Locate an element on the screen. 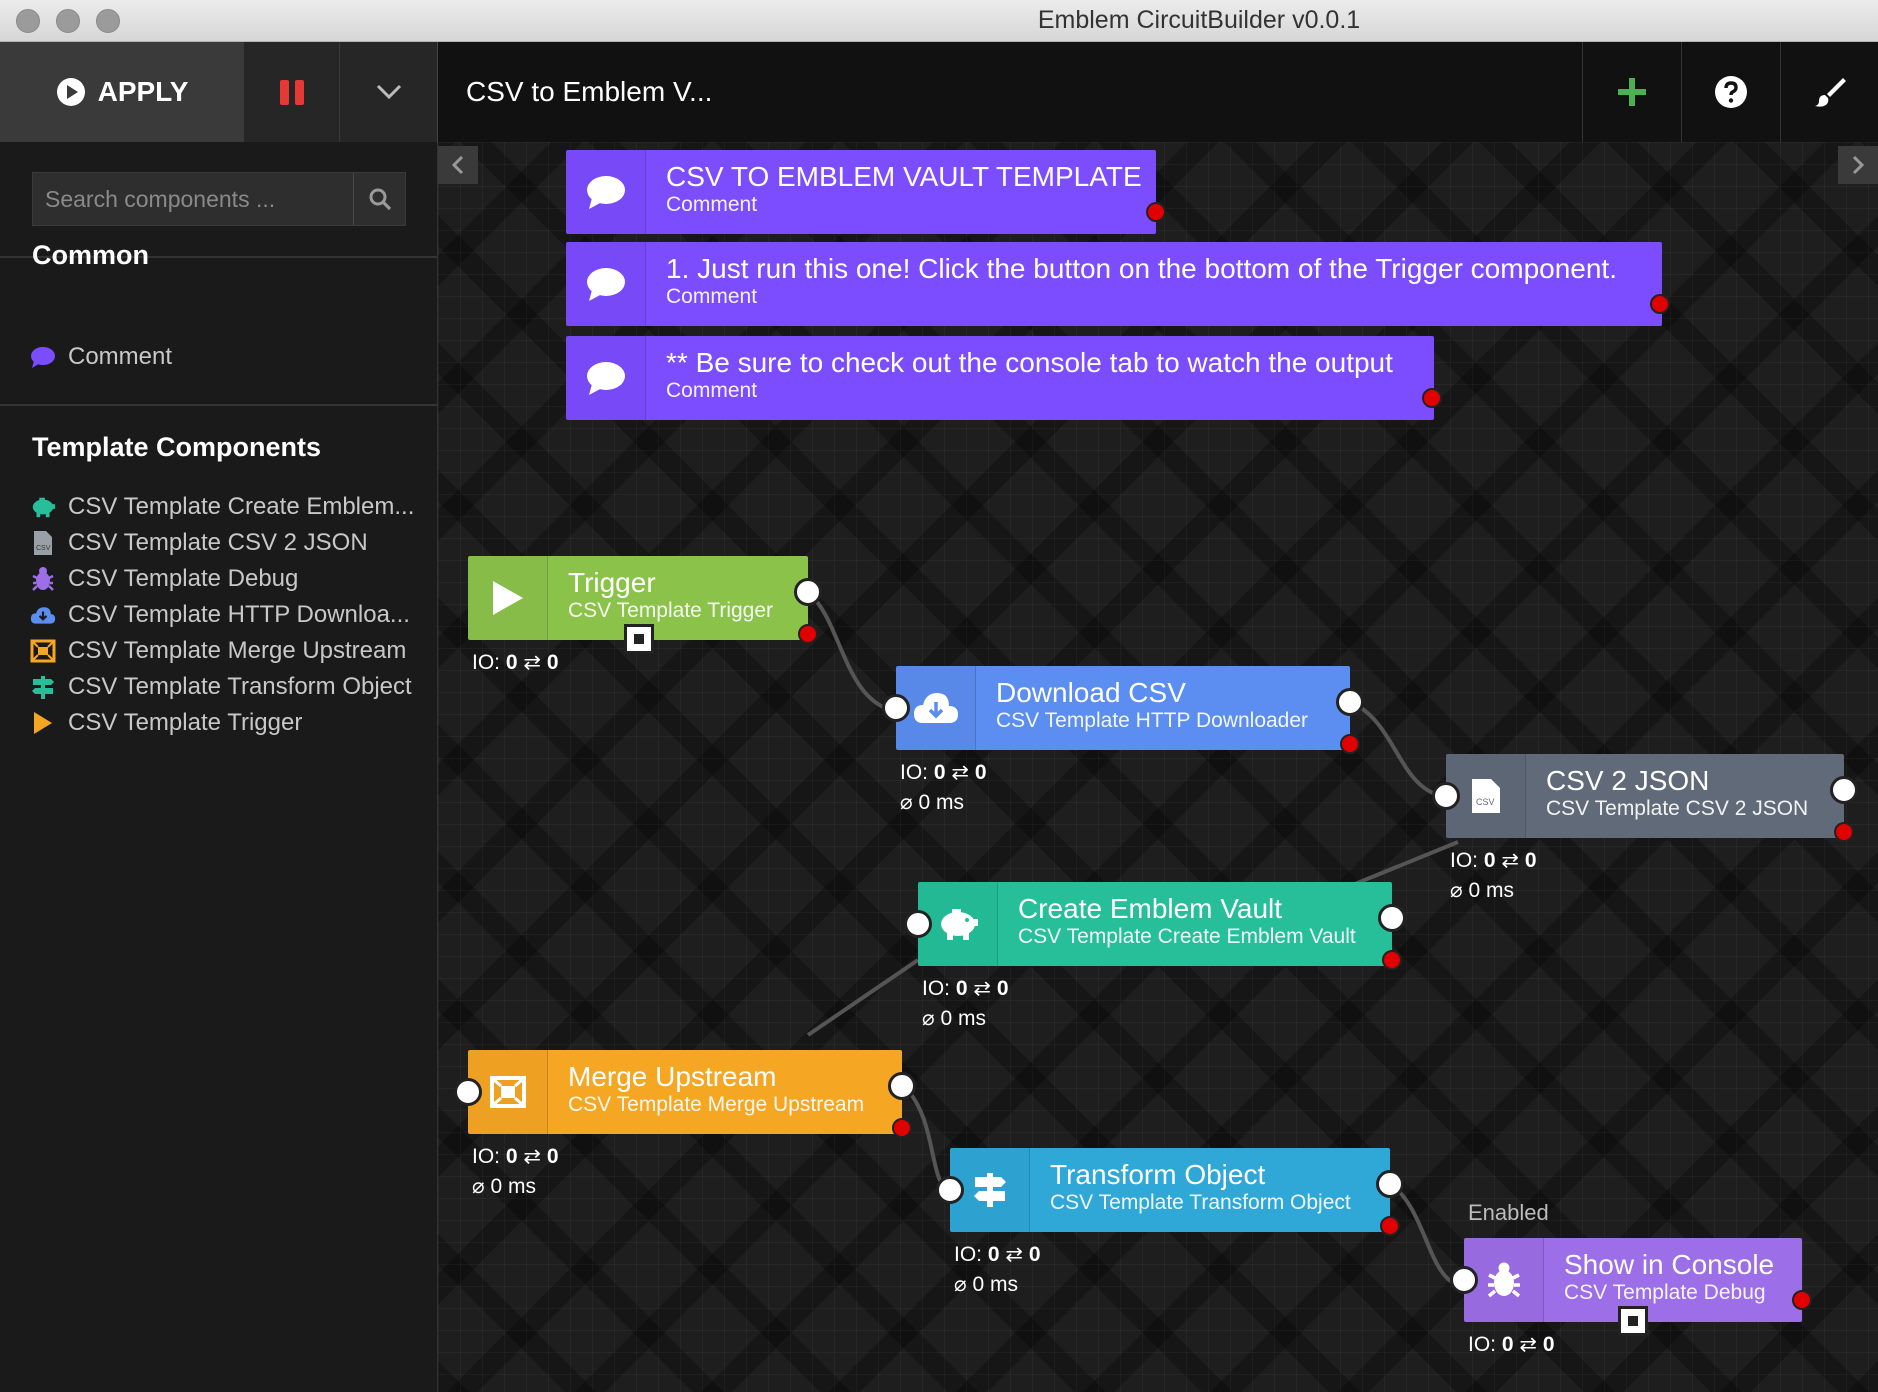  add-component-button is located at coordinates (1631, 92).